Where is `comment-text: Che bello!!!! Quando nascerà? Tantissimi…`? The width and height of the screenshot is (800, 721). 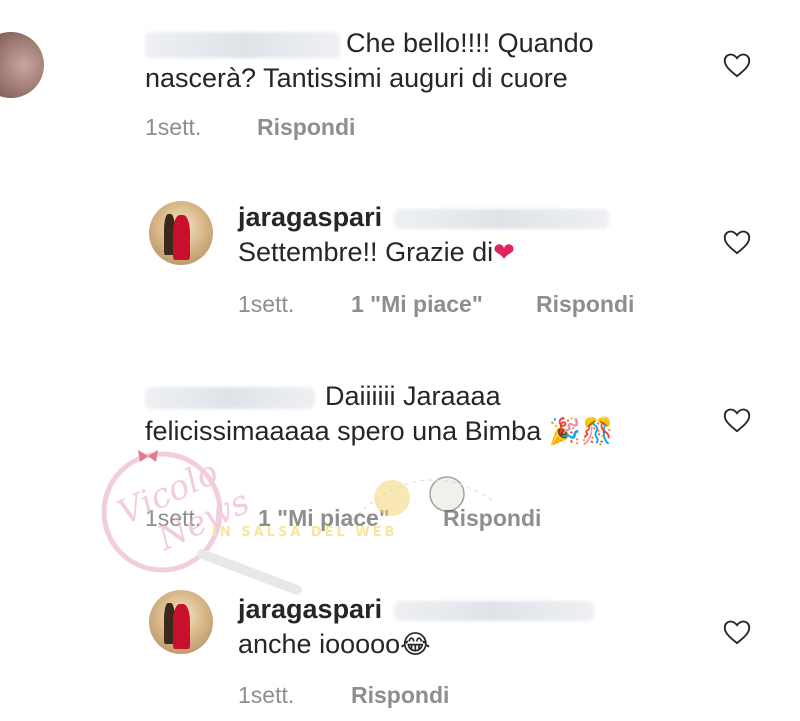
comment-text: Che bello!!!! Quando nascerà? Tantissimi… is located at coordinates (369, 61).